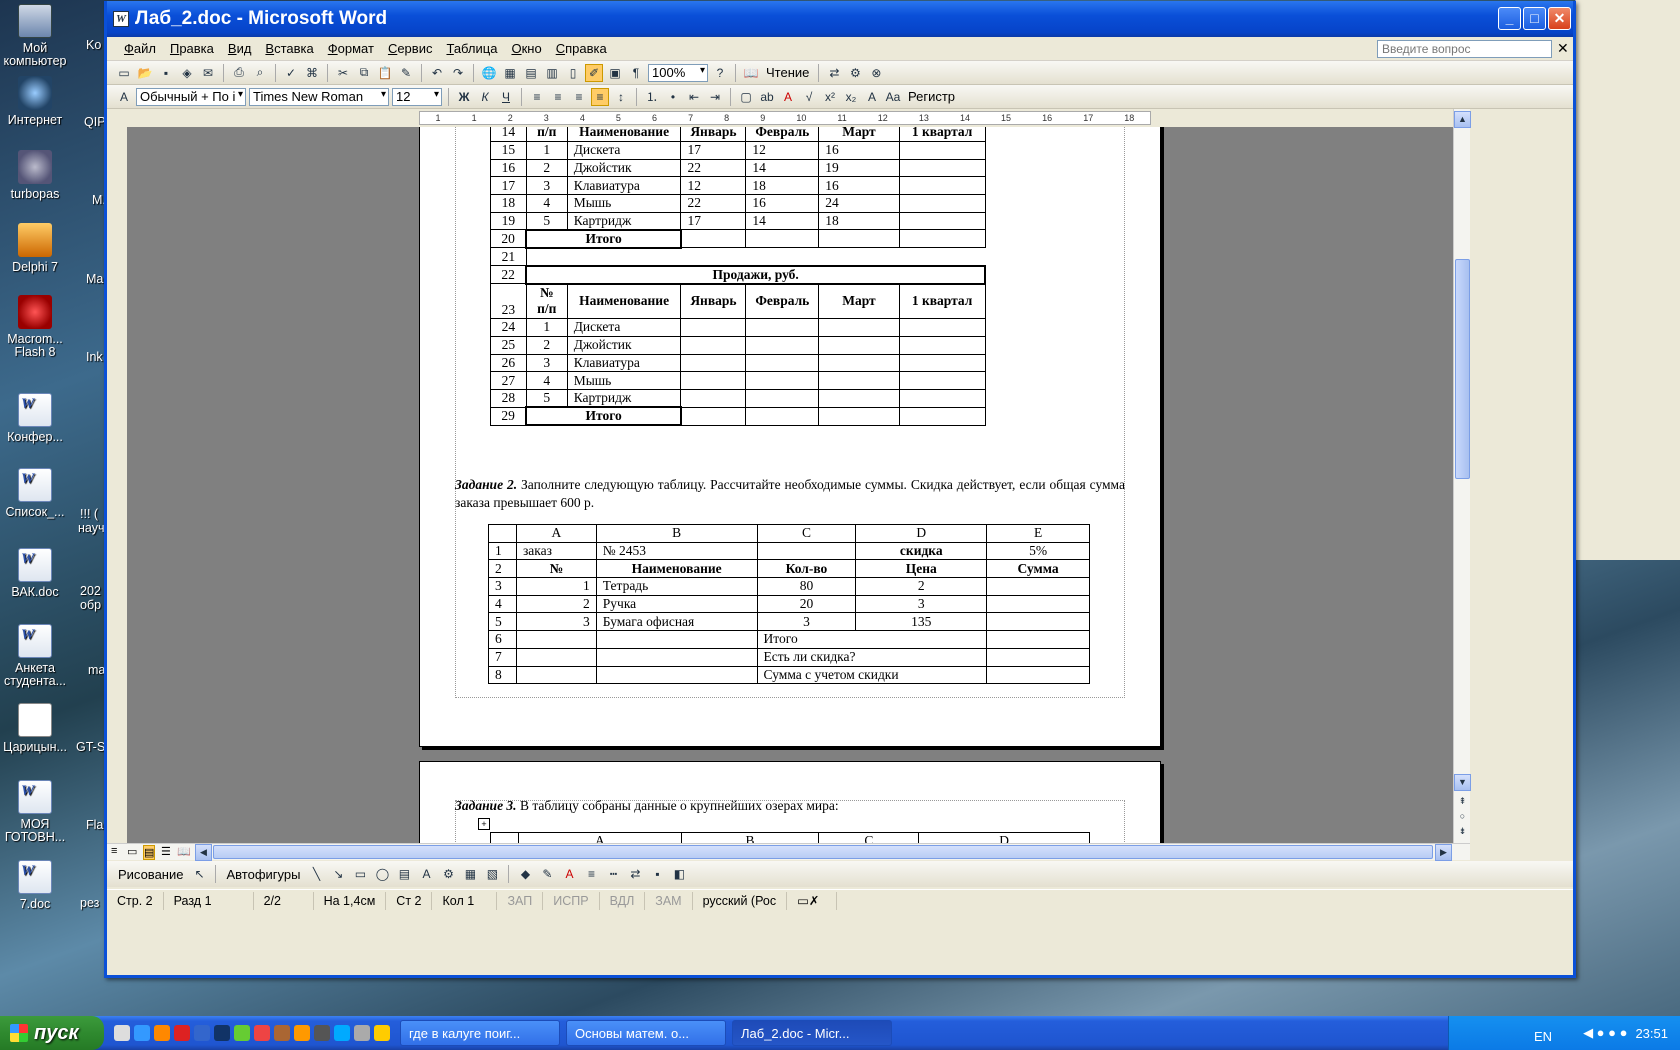 The width and height of the screenshot is (1680, 1050). I want to click on utorrent-icon, so click(242, 1033).